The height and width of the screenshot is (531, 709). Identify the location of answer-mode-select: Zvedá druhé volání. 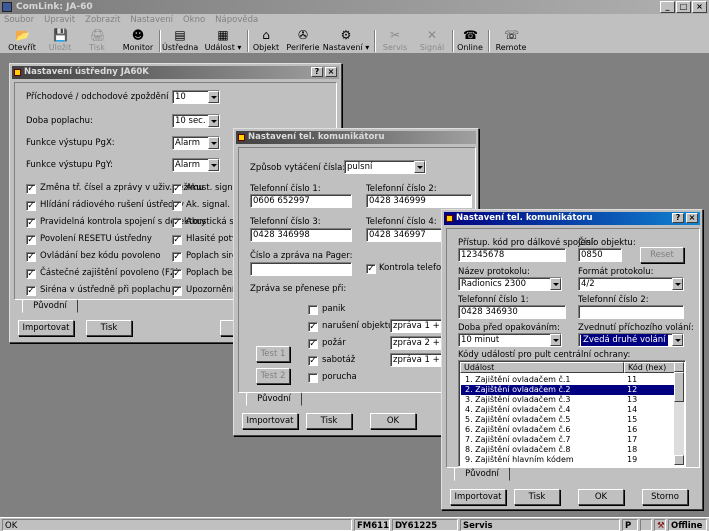
(631, 340).